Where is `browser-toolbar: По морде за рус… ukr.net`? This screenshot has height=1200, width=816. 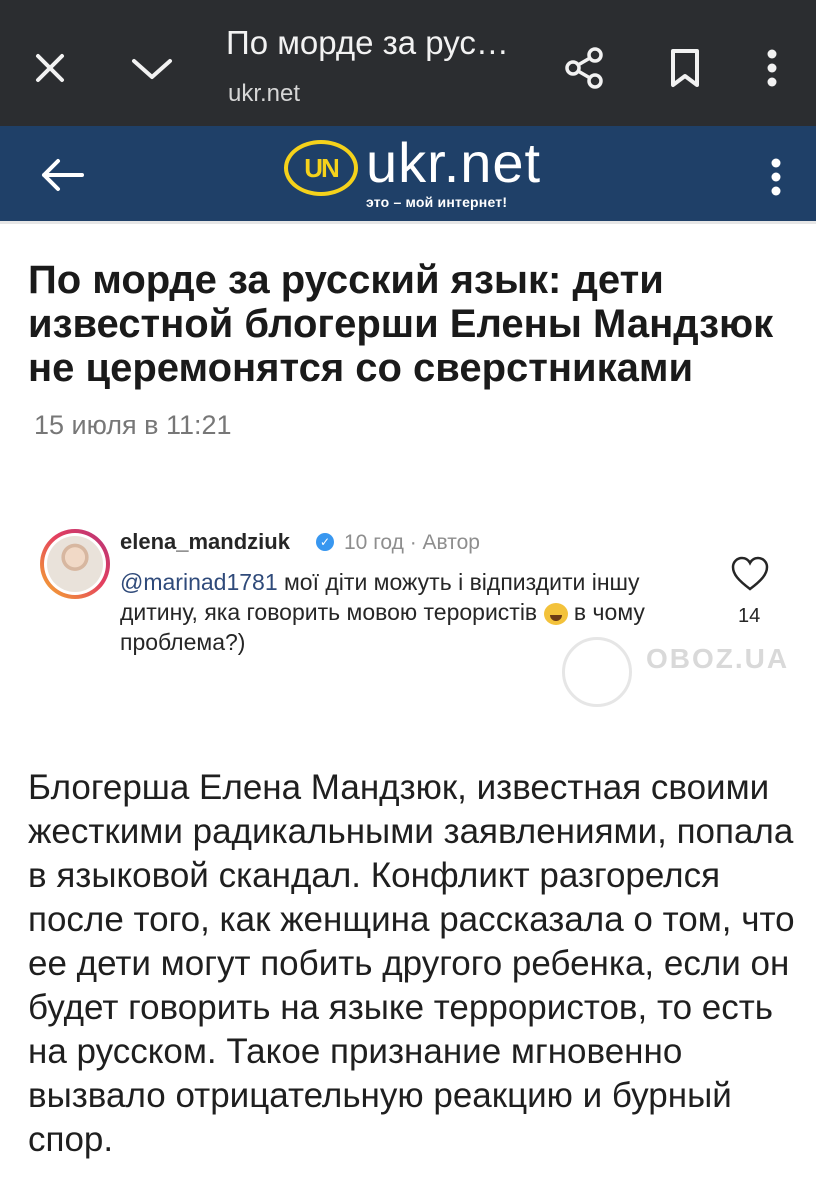
browser-toolbar: По морде за рус… ukr.net is located at coordinates (408, 63).